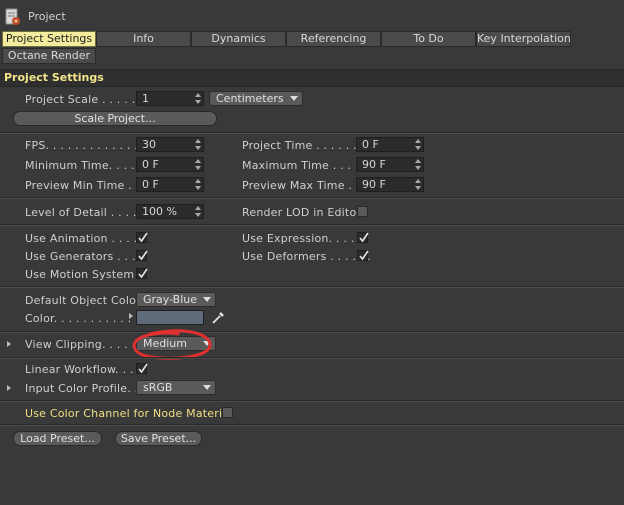 Image resolution: width=624 pixels, height=505 pixels. Describe the element at coordinates (374, 164) in the screenshot. I see `max-time-value: 90 F` at that location.